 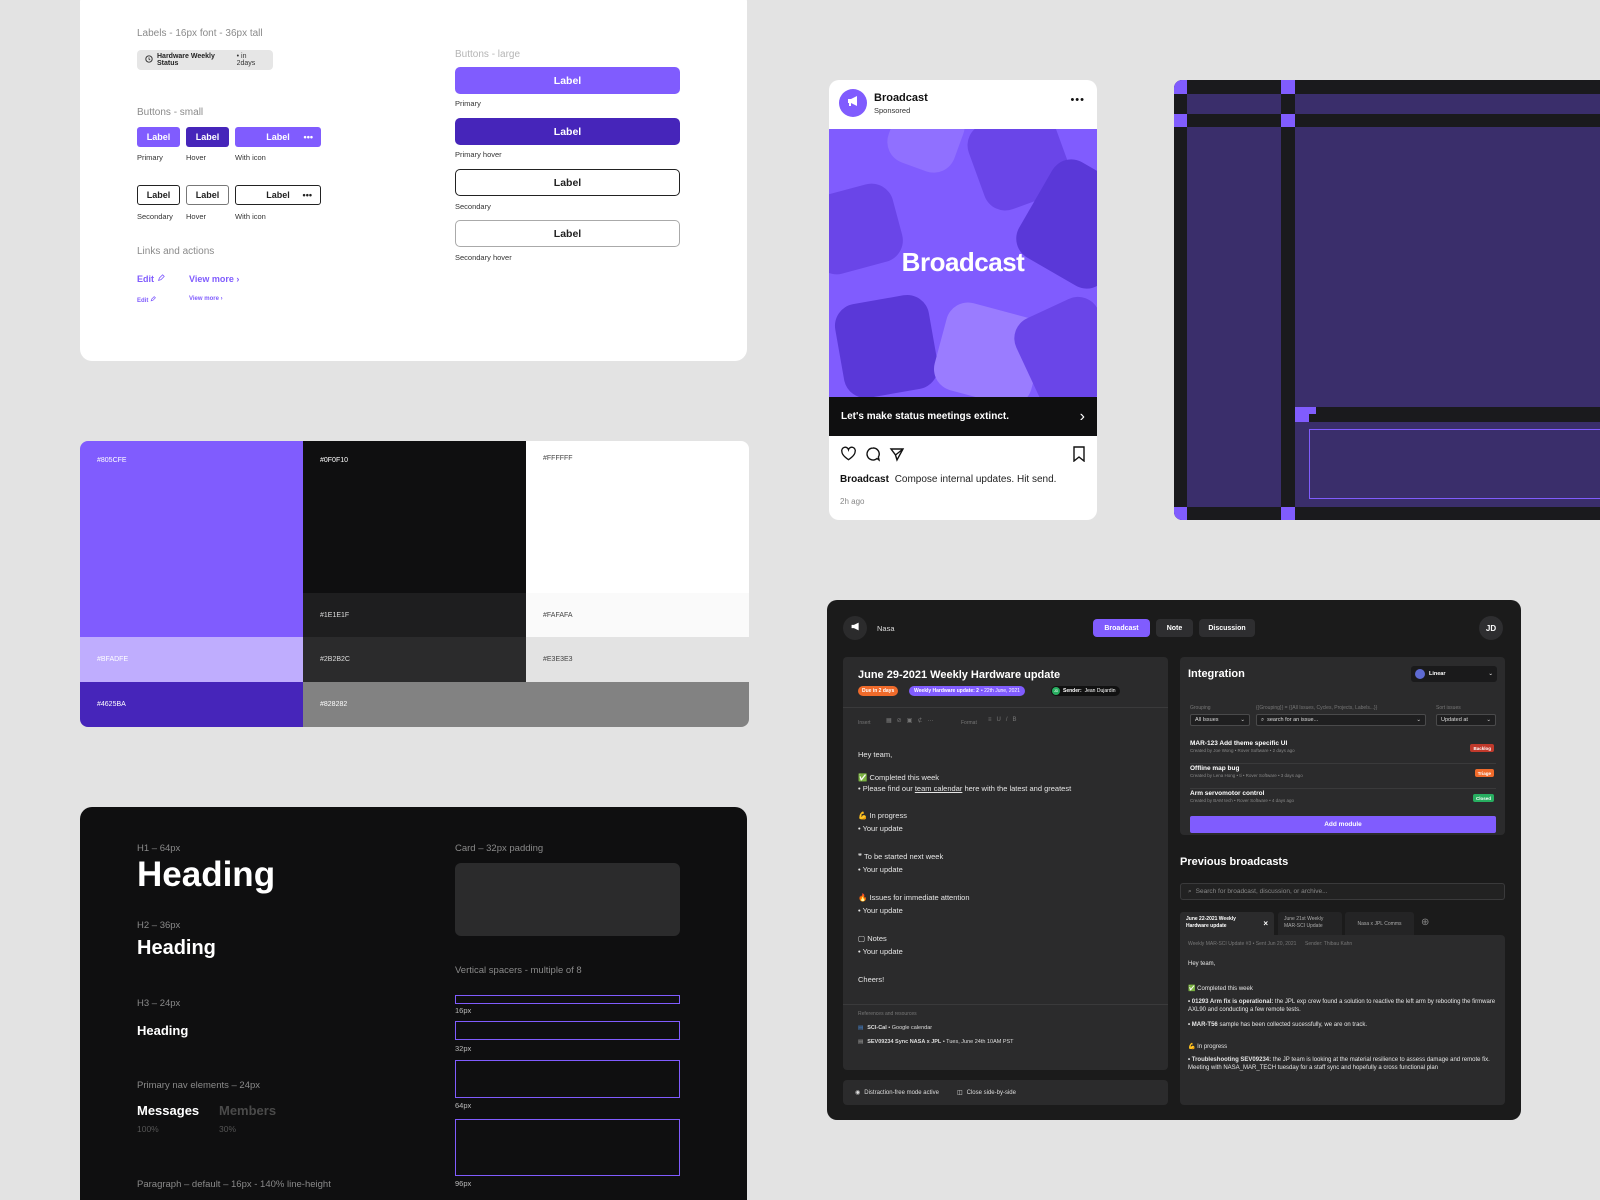 I want to click on section-in-progress: 💪 In progress, so click(x=882, y=815).